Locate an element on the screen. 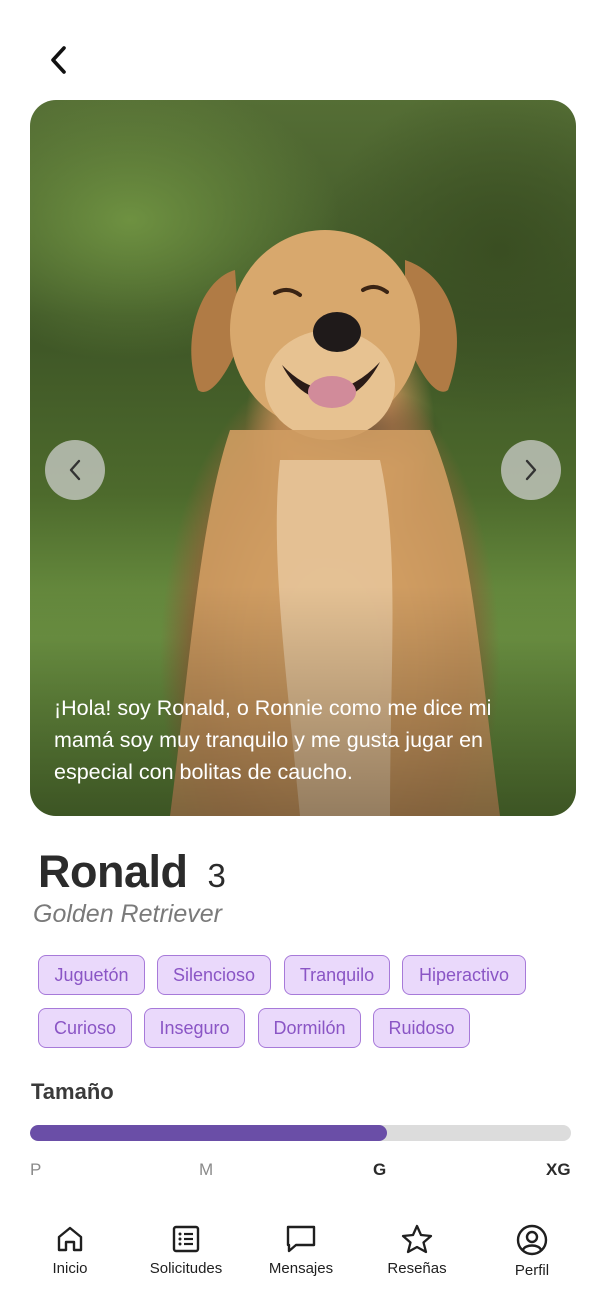  previous-photo-button is located at coordinates (75, 470).